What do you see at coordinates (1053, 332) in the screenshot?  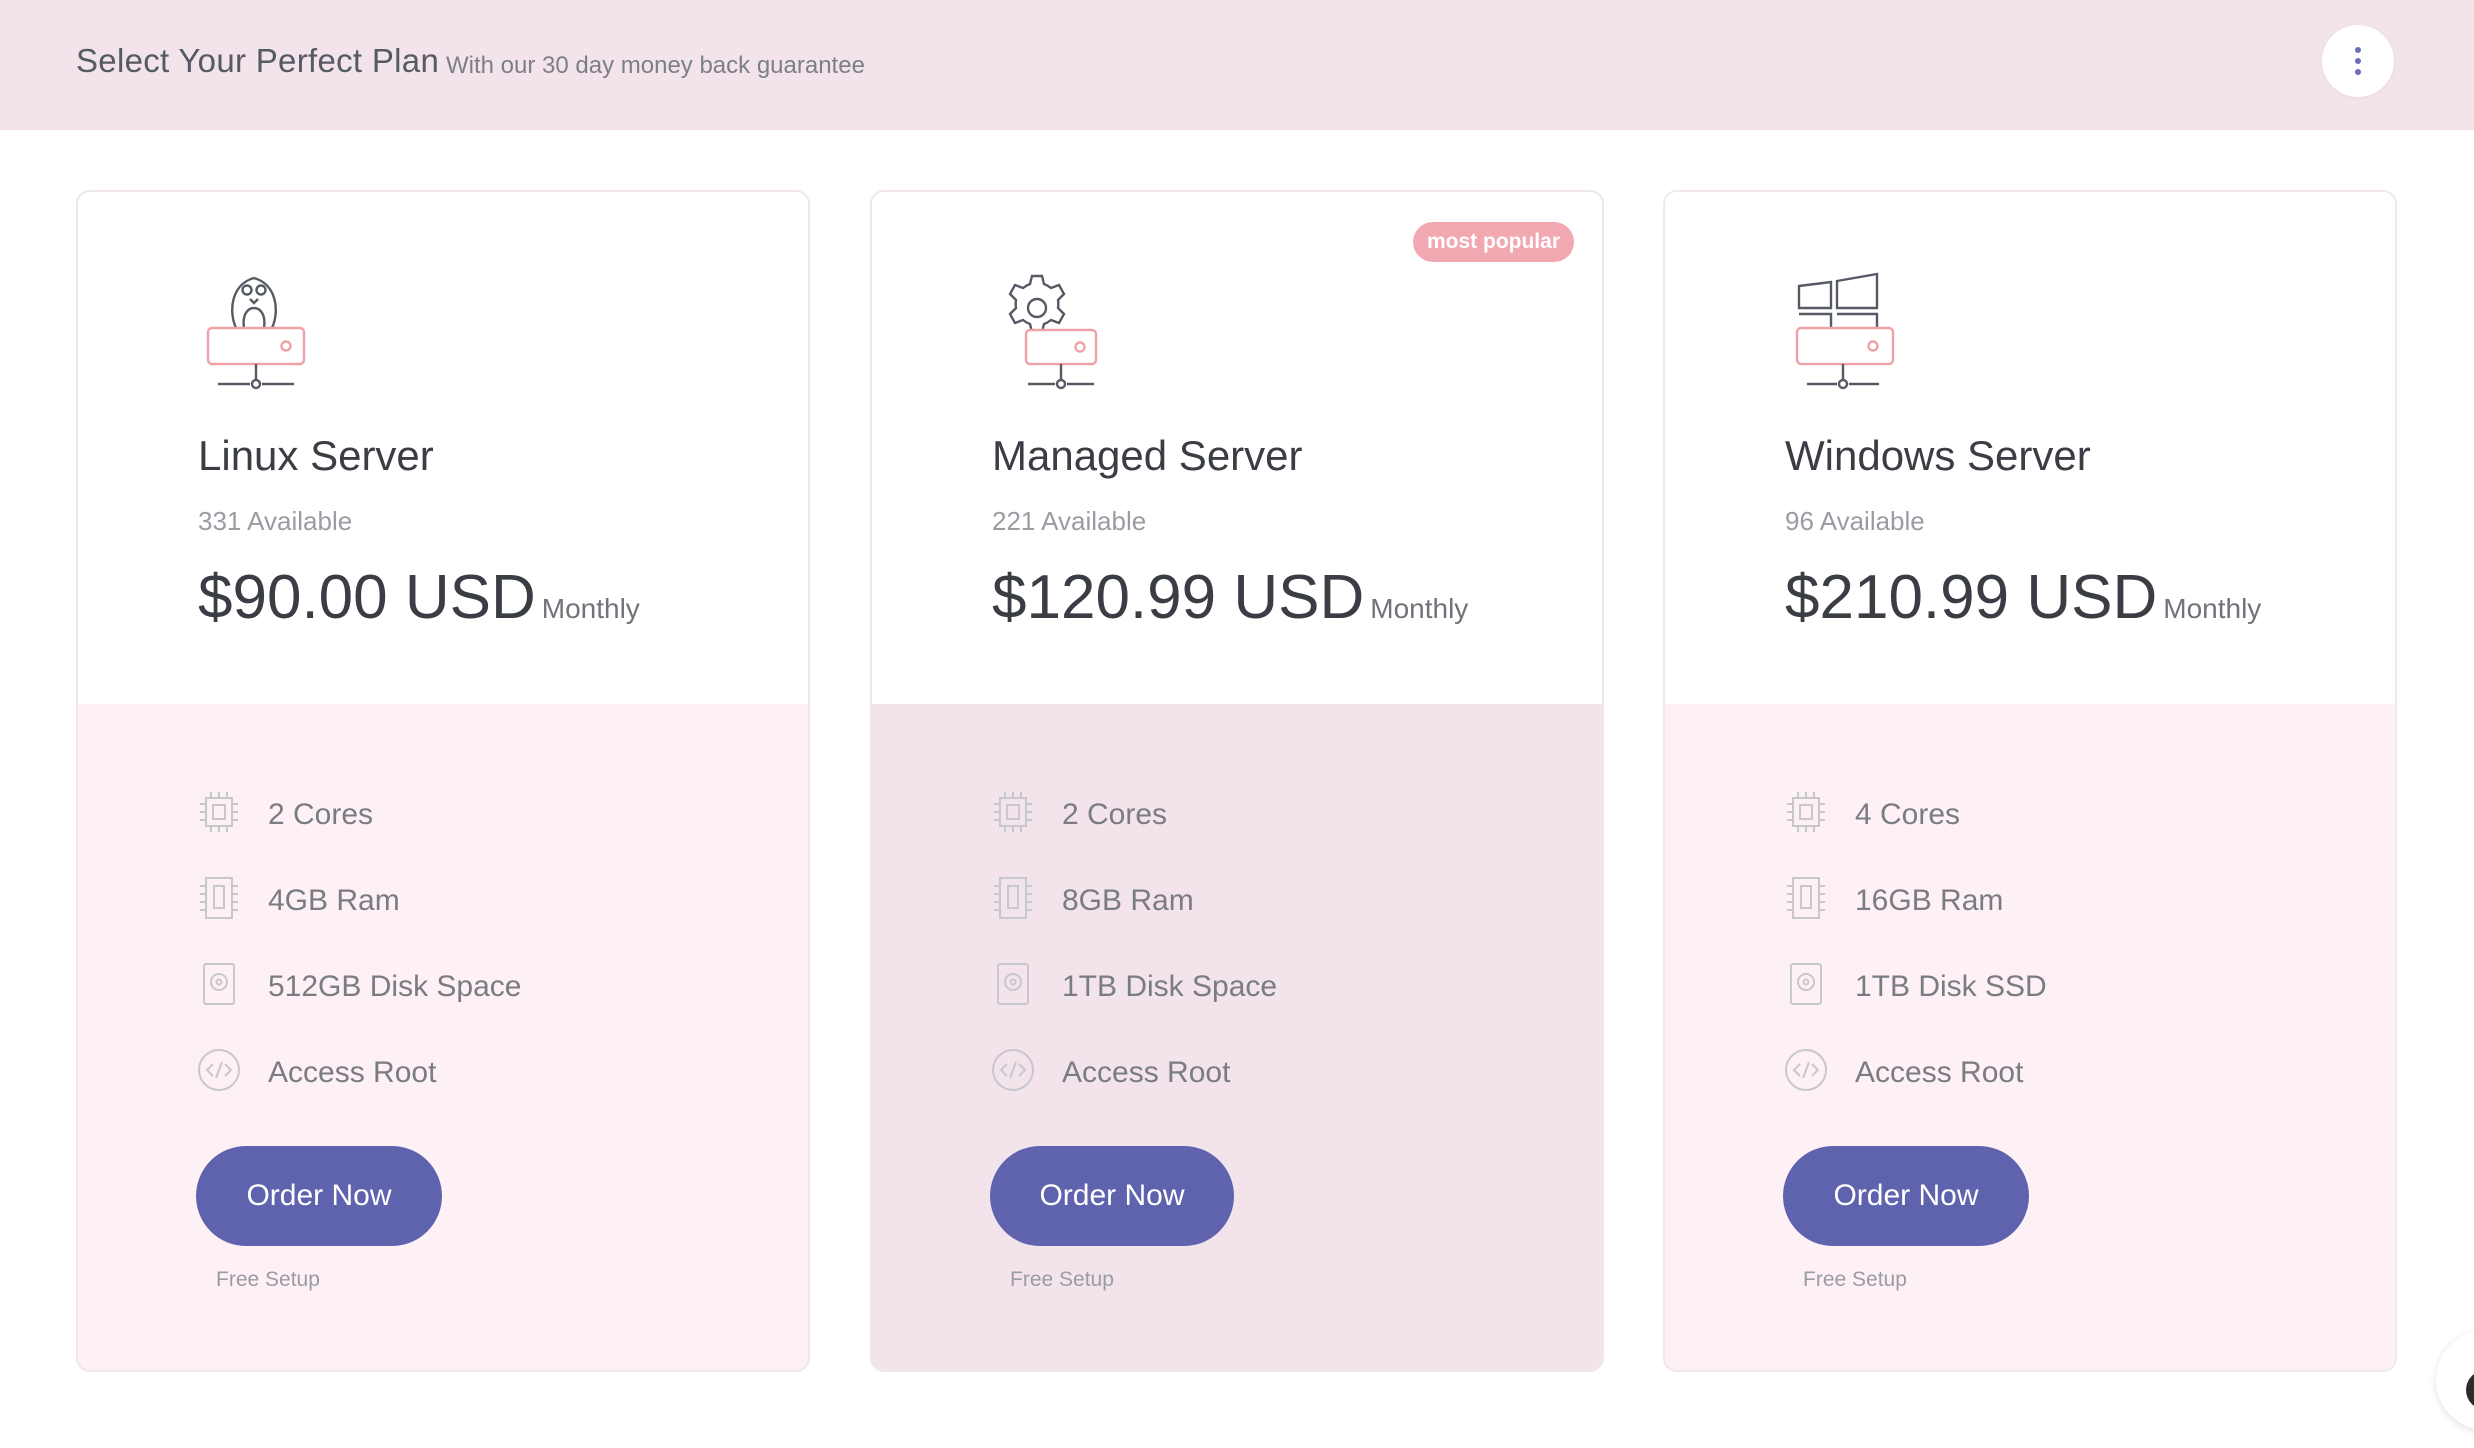 I see `managed-server-icon` at bounding box center [1053, 332].